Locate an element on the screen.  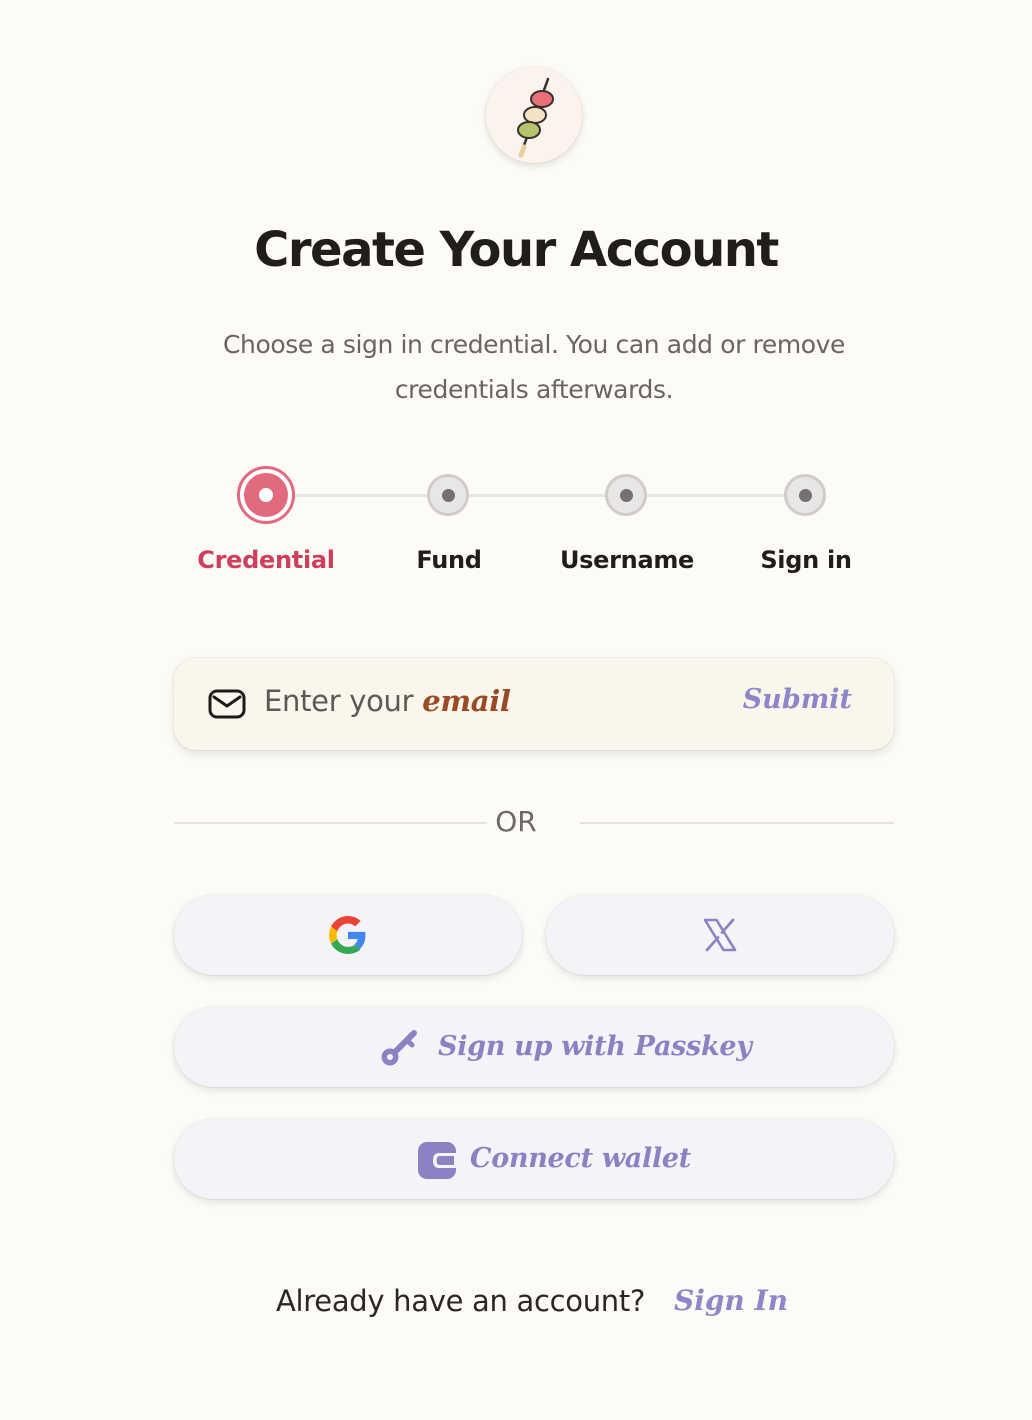
step-credential-indicator is located at coordinates (266, 495).